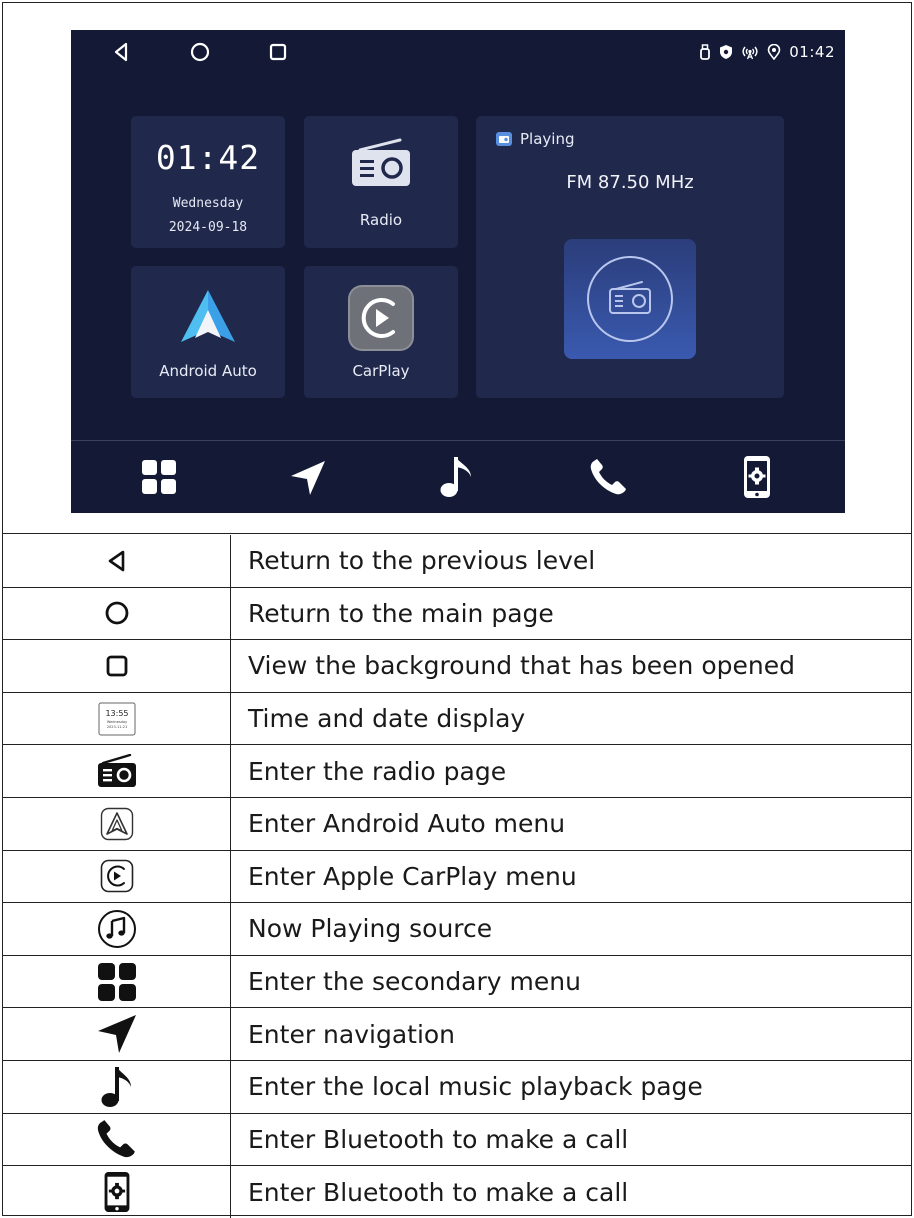 The width and height of the screenshot is (914, 1218). What do you see at coordinates (422, 561) in the screenshot?
I see `legend-text: Return to the previous level` at bounding box center [422, 561].